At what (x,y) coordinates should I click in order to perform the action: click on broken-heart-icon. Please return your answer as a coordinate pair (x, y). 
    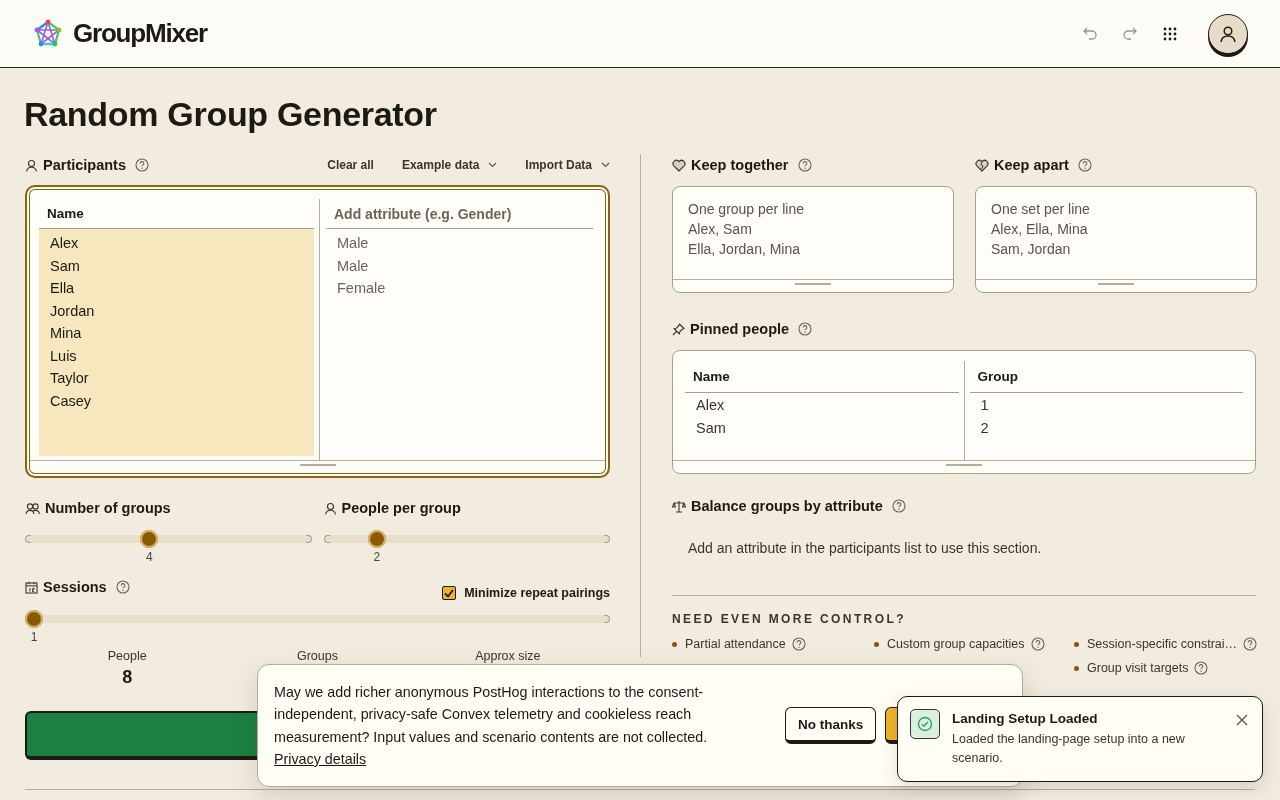
    Looking at the image, I should click on (982, 165).